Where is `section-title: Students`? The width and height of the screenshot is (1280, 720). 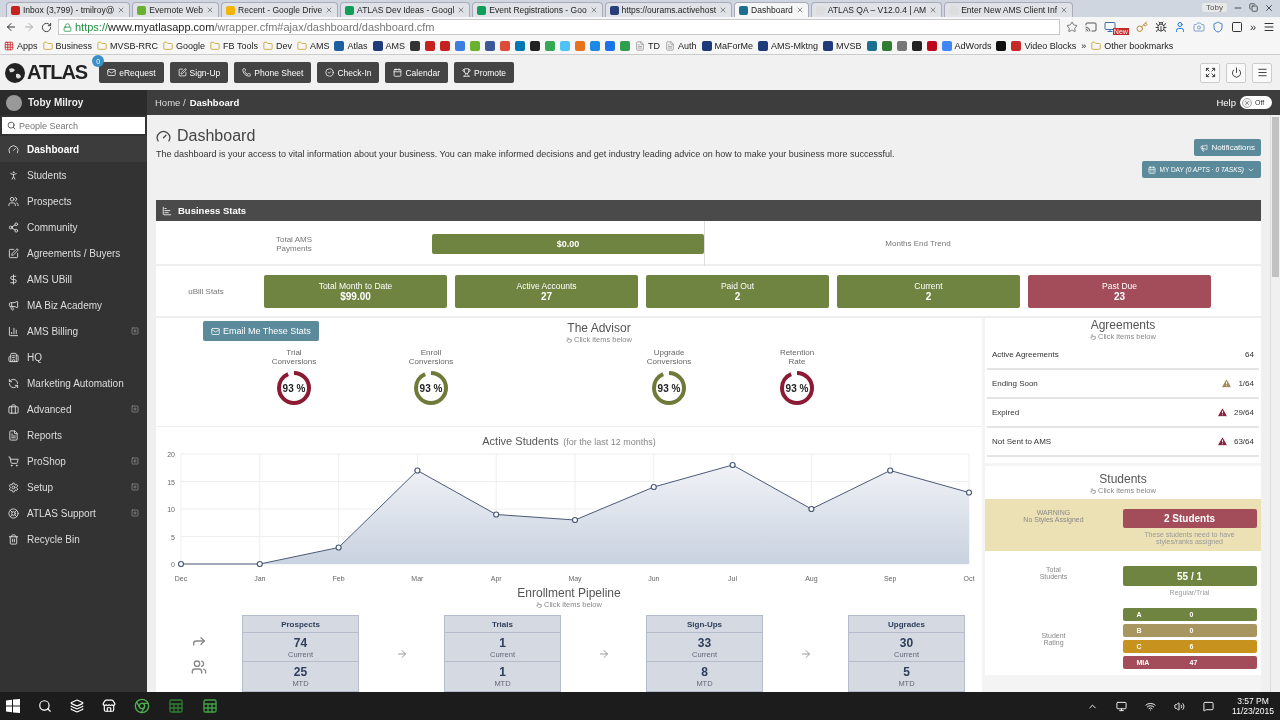
section-title: Students is located at coordinates (1123, 479).